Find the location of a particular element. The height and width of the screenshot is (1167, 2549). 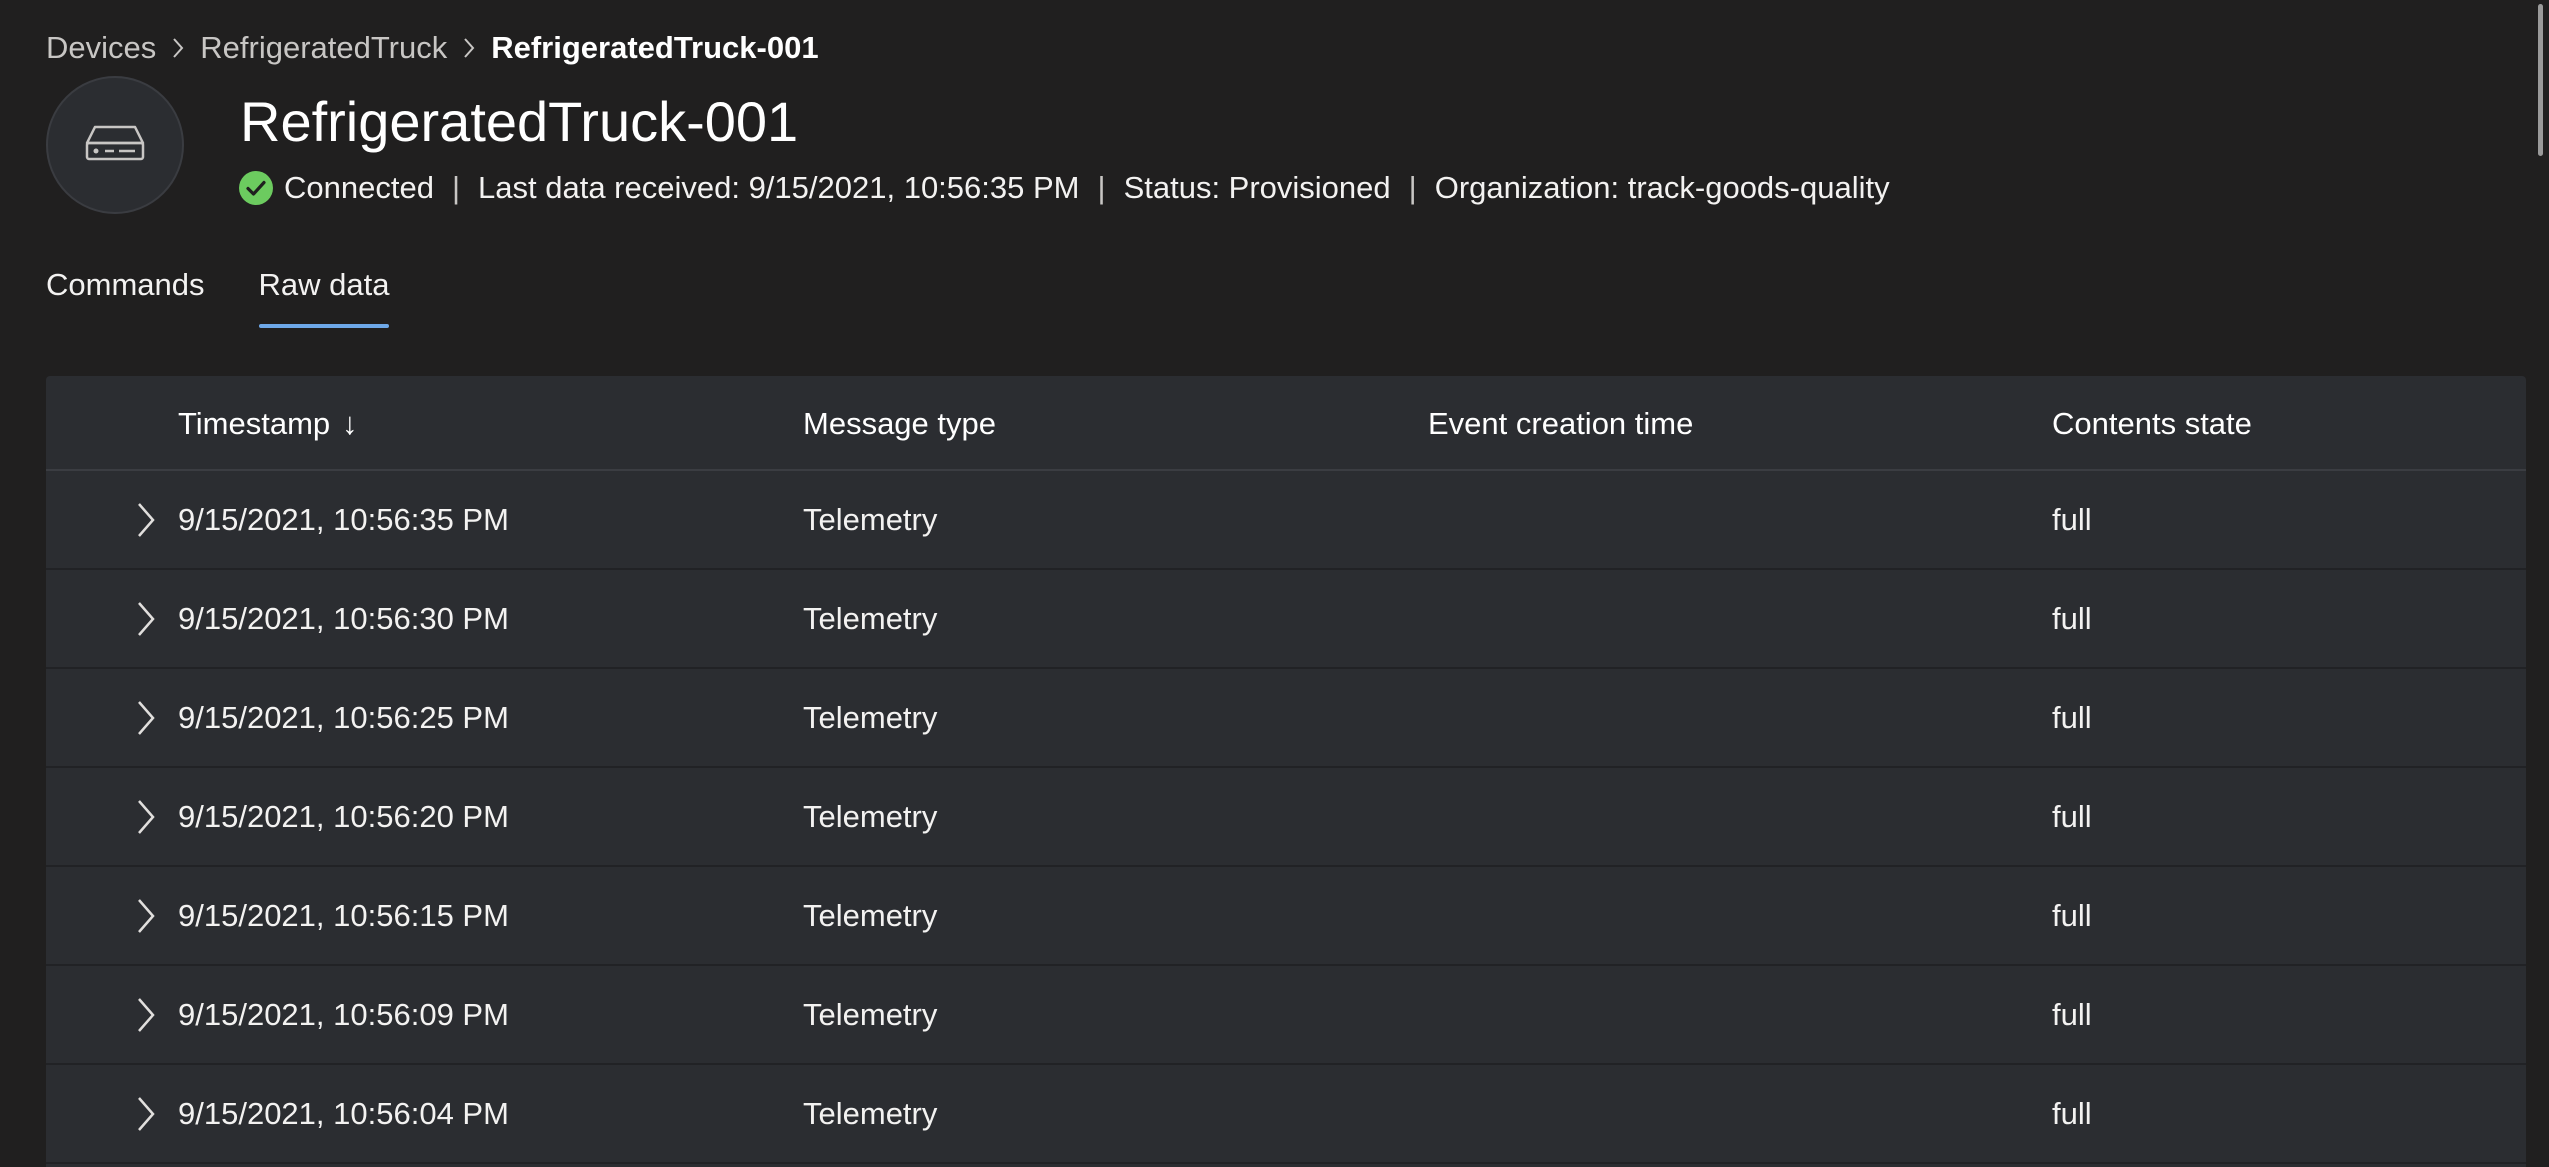

device-icon is located at coordinates (115, 145).